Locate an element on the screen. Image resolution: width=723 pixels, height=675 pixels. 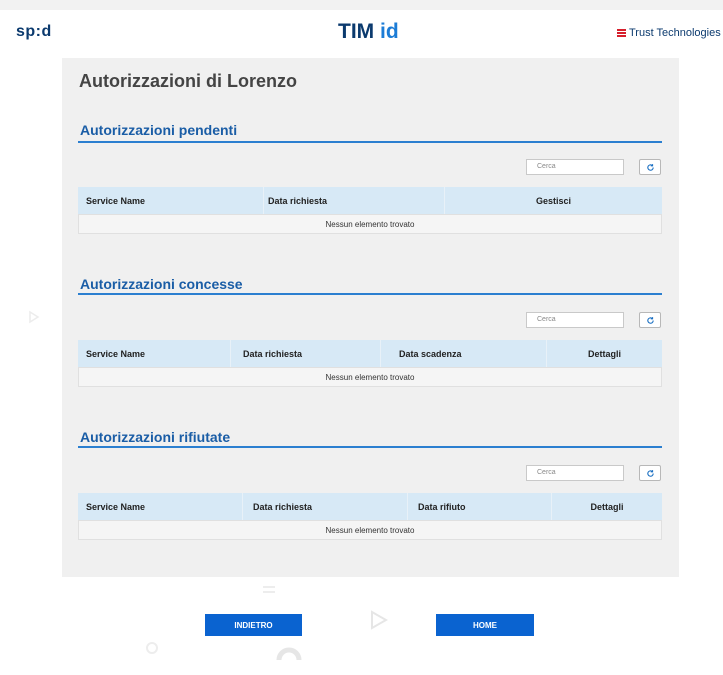
section-title-pendenti: Autorizzazioni pendenti is located at coordinates (159, 130).